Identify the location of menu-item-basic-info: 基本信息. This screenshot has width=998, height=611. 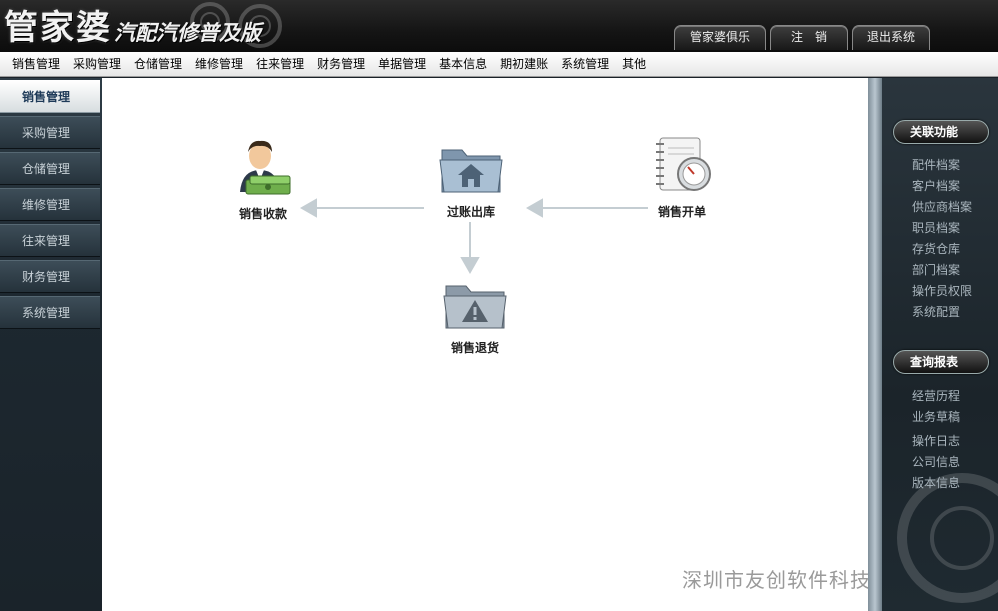
(463, 64).